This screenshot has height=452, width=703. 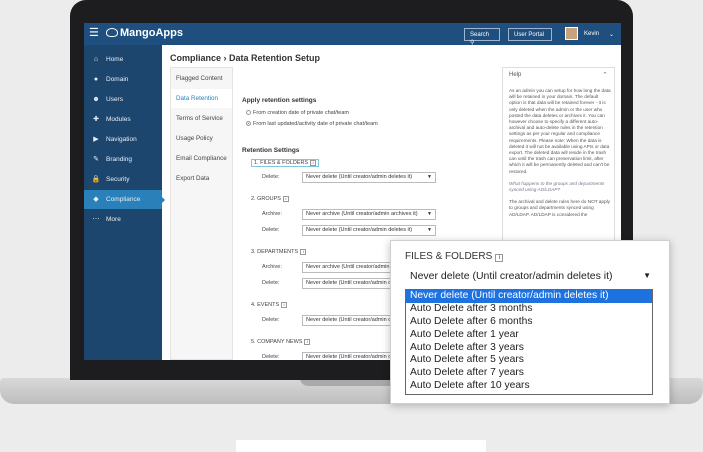 What do you see at coordinates (529, 373) in the screenshot?
I see `dropdown-option: Auto Delete after 7 years` at bounding box center [529, 373].